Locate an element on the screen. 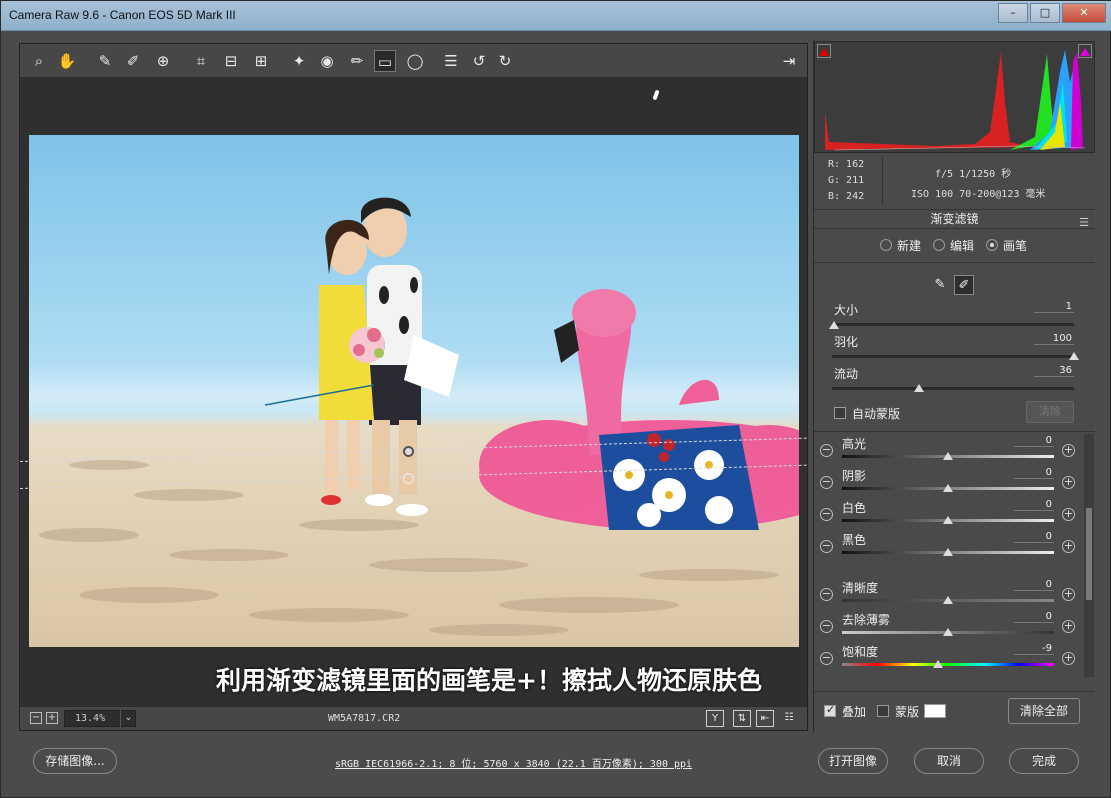 The image size is (1111, 798). window-title: Camera Raw 9.6 - Canon EOS 5D Mark III is located at coordinates (122, 15).